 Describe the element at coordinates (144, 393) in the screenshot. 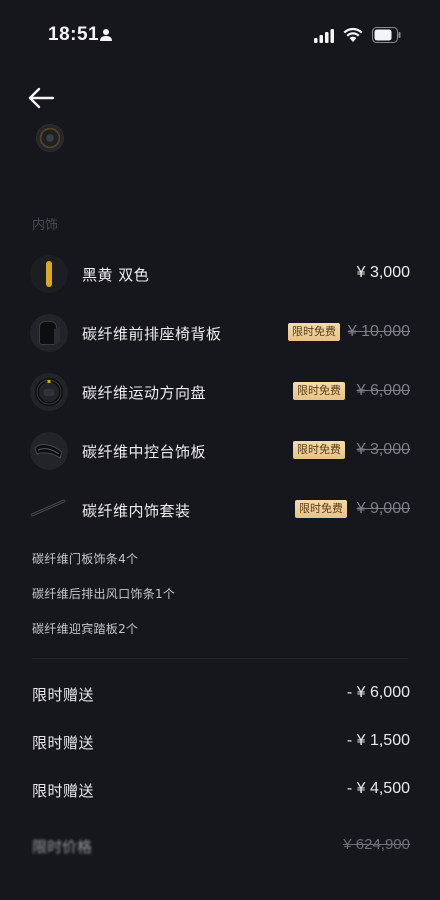

I see `option-name: 碳纤维运动方向盘` at that location.